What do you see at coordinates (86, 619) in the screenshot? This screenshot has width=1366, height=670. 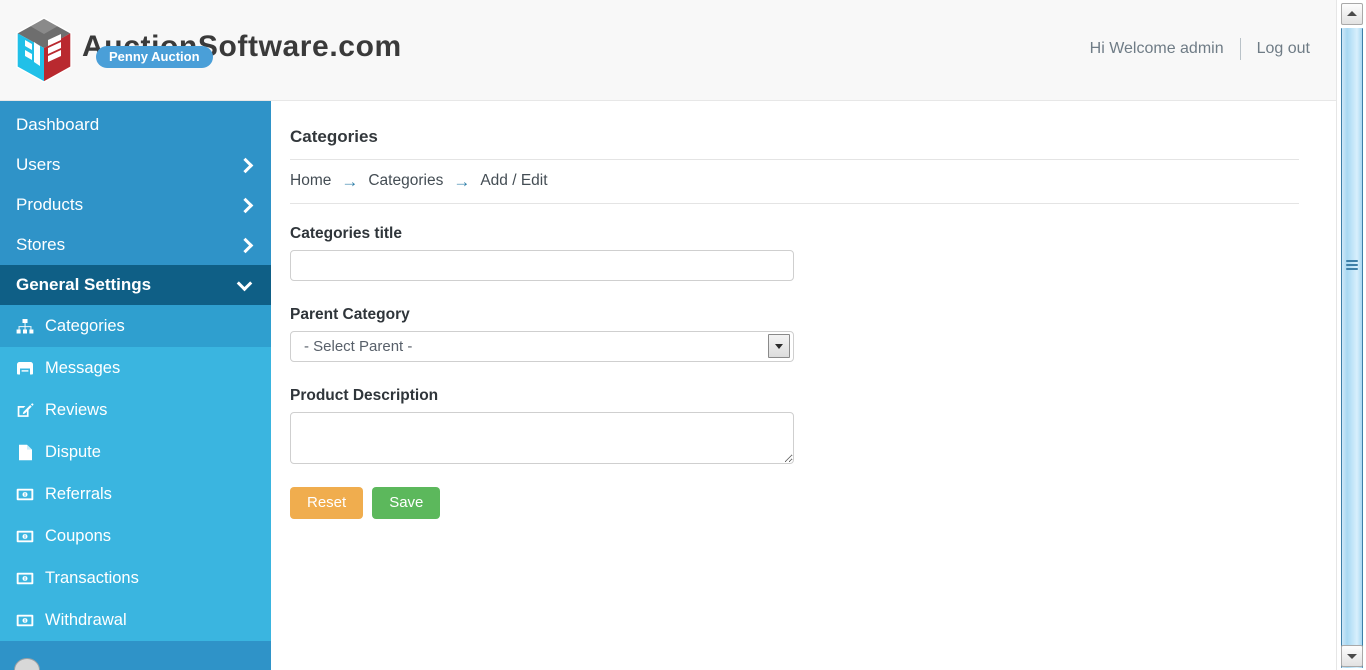 I see `sidebar-item-label: Withdrawal` at bounding box center [86, 619].